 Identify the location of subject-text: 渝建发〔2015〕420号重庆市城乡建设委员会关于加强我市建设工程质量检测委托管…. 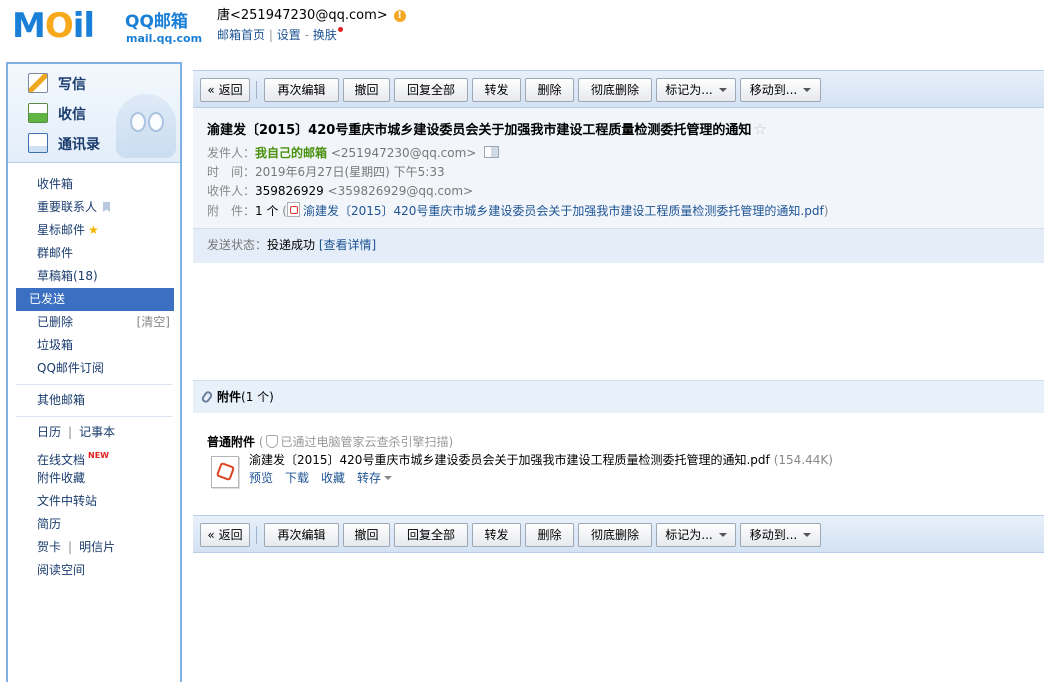
(479, 130).